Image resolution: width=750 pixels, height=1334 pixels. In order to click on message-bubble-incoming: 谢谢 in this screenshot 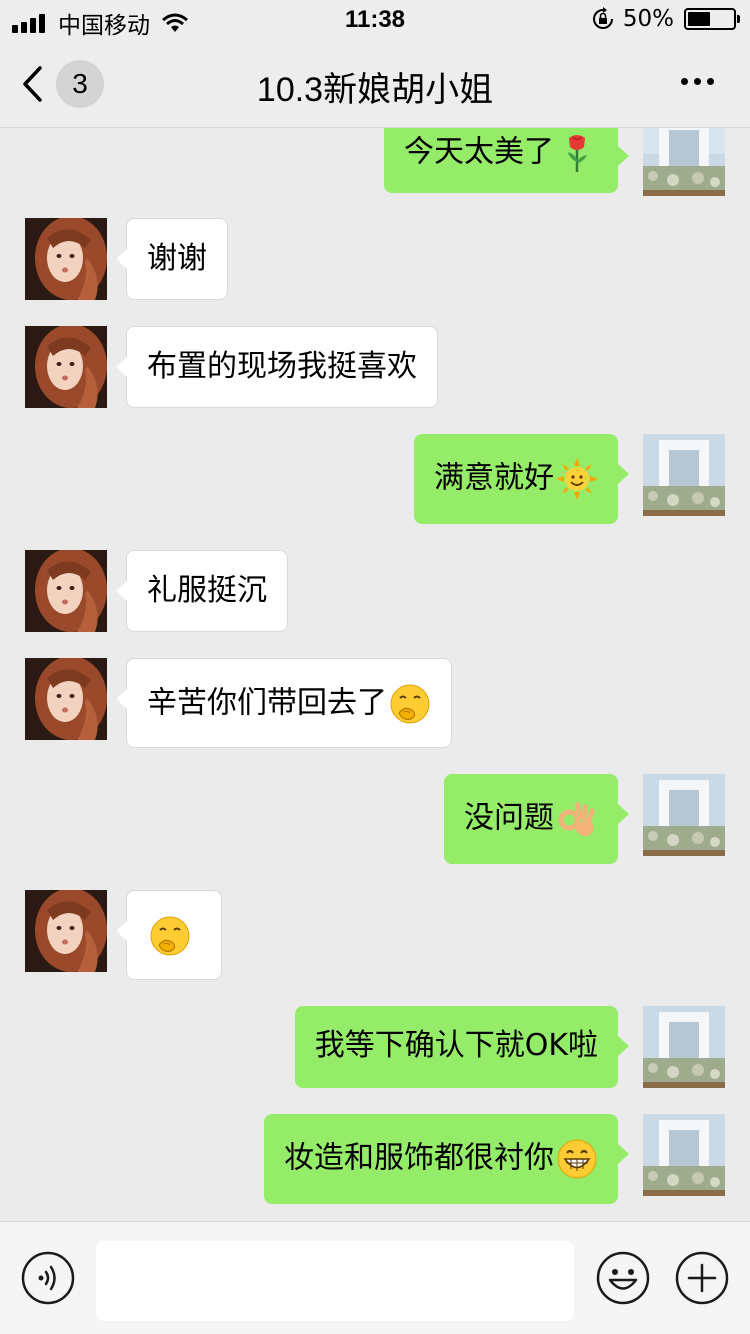, I will do `click(172, 259)`.